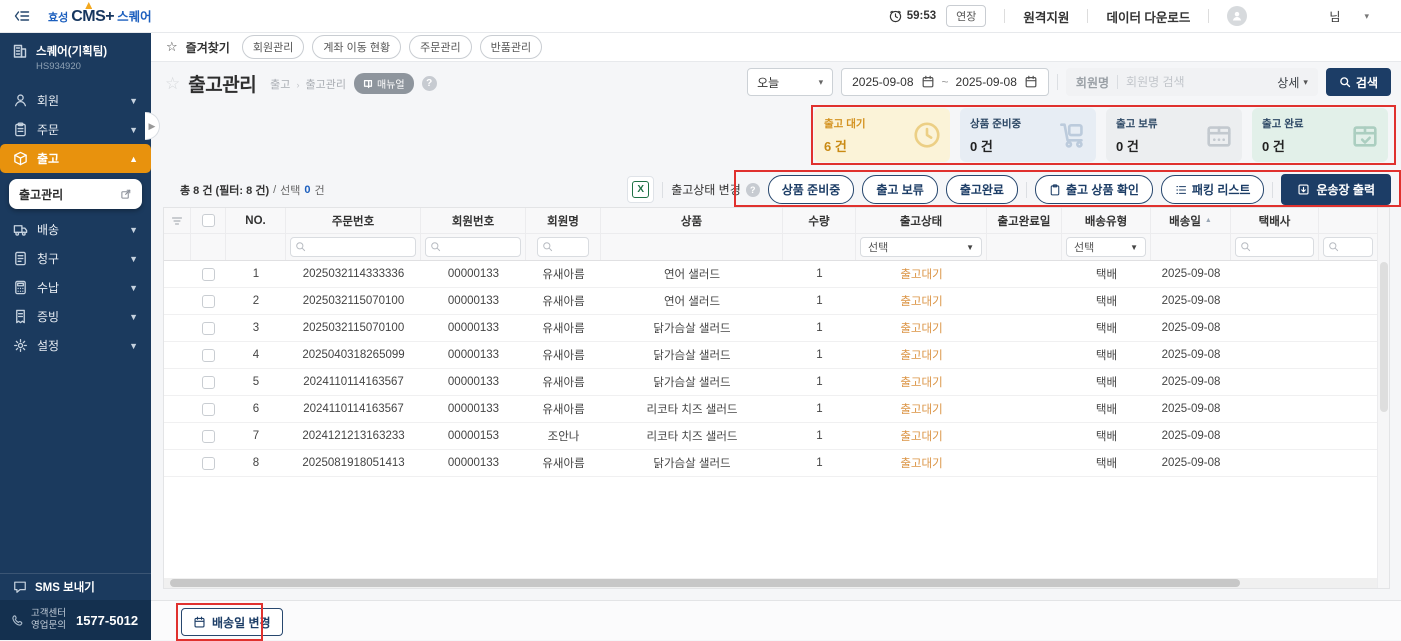 The image size is (1401, 641). What do you see at coordinates (75, 287) in the screenshot?
I see `sidebar-item-receipt: 수납 ▼` at bounding box center [75, 287].